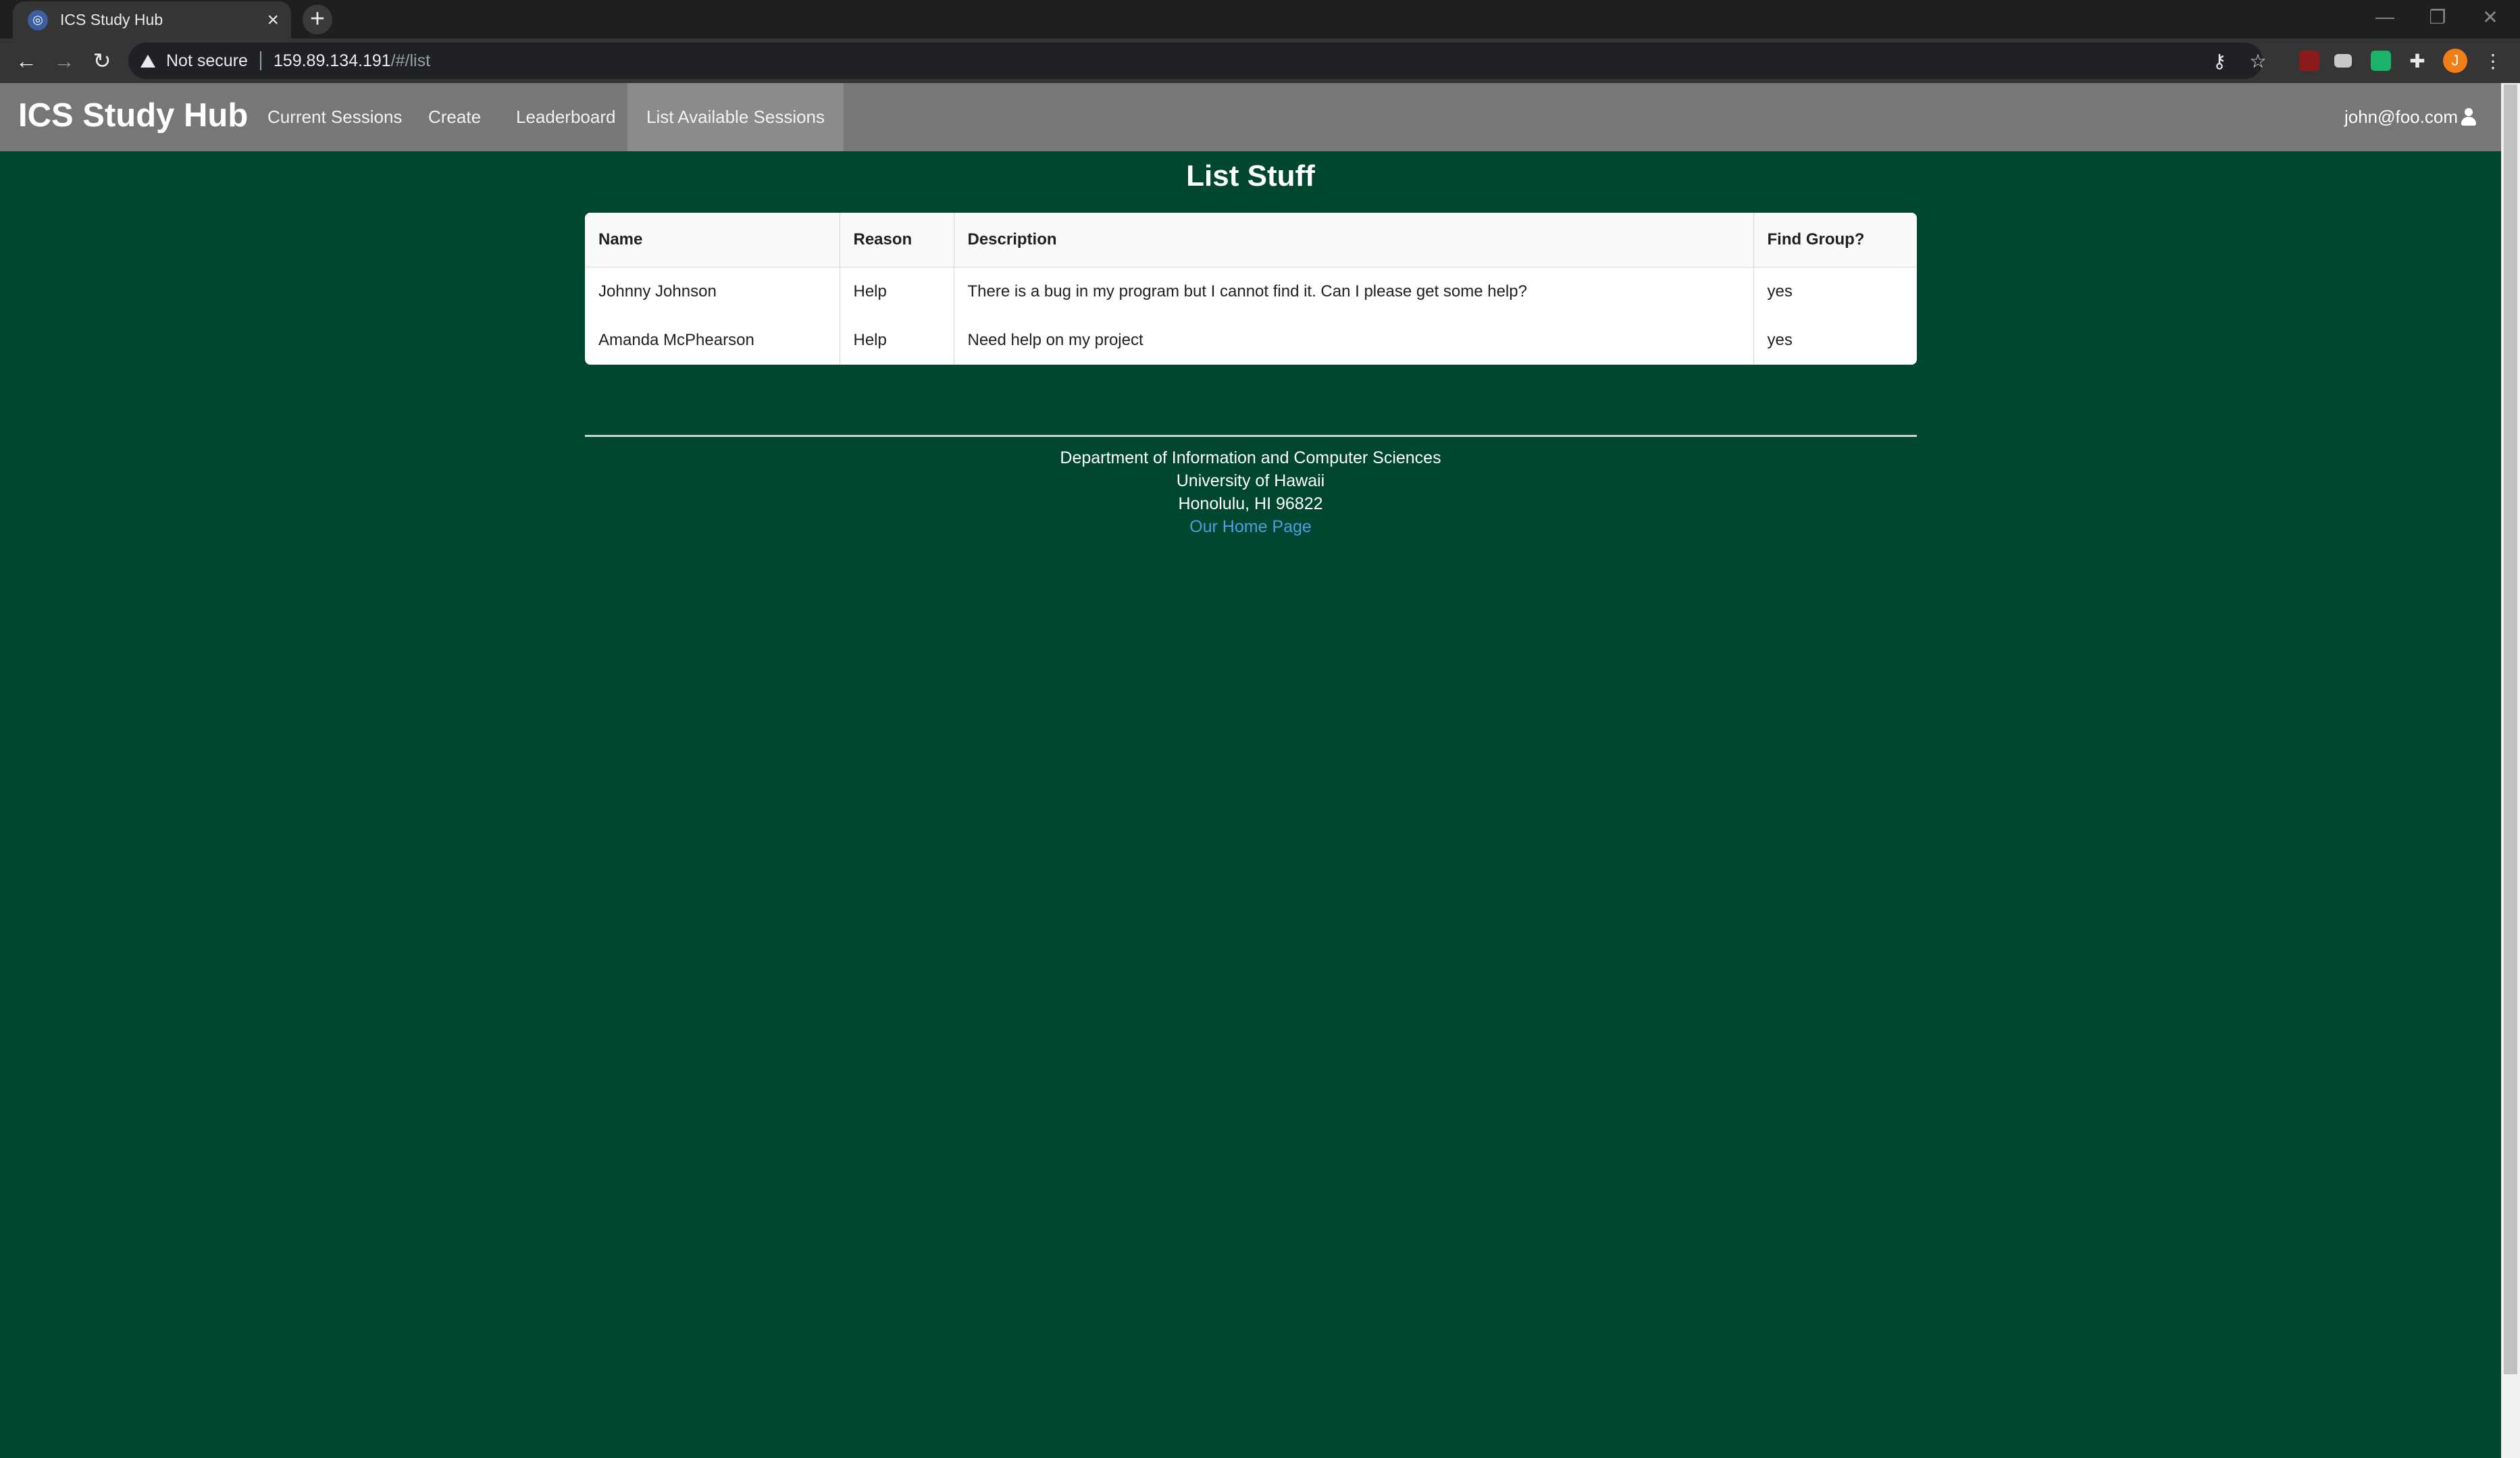 This screenshot has height=1458, width=2520. I want to click on footer-university: University of Hawaii, so click(1250, 480).